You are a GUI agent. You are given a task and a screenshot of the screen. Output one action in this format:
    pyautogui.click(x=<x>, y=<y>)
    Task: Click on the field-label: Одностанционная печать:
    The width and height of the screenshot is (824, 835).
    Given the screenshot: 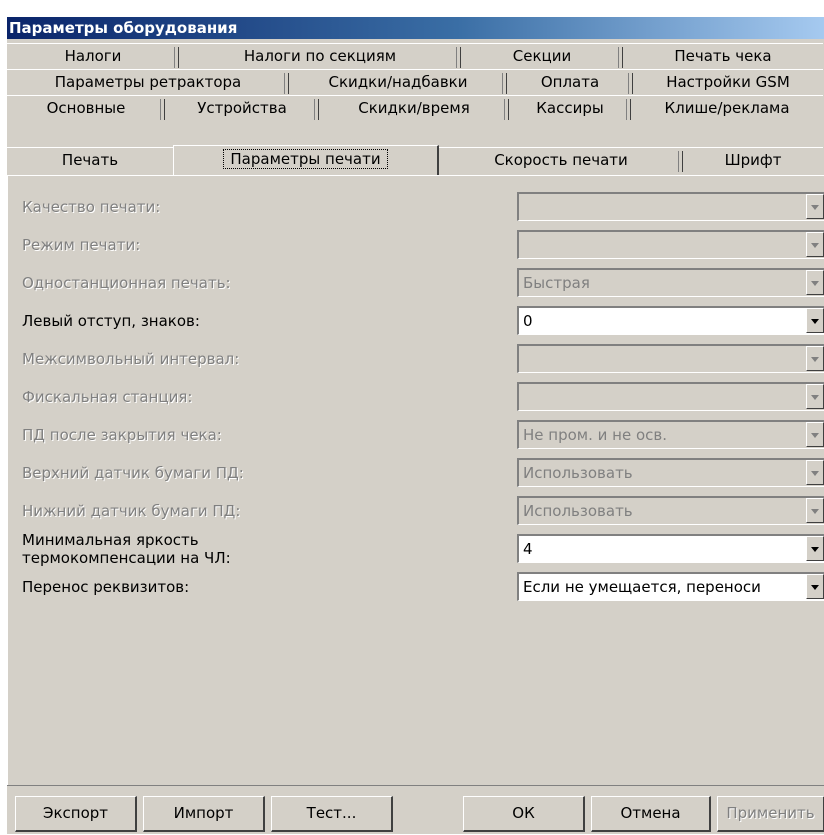 What is the action you would take?
    pyautogui.click(x=126, y=283)
    